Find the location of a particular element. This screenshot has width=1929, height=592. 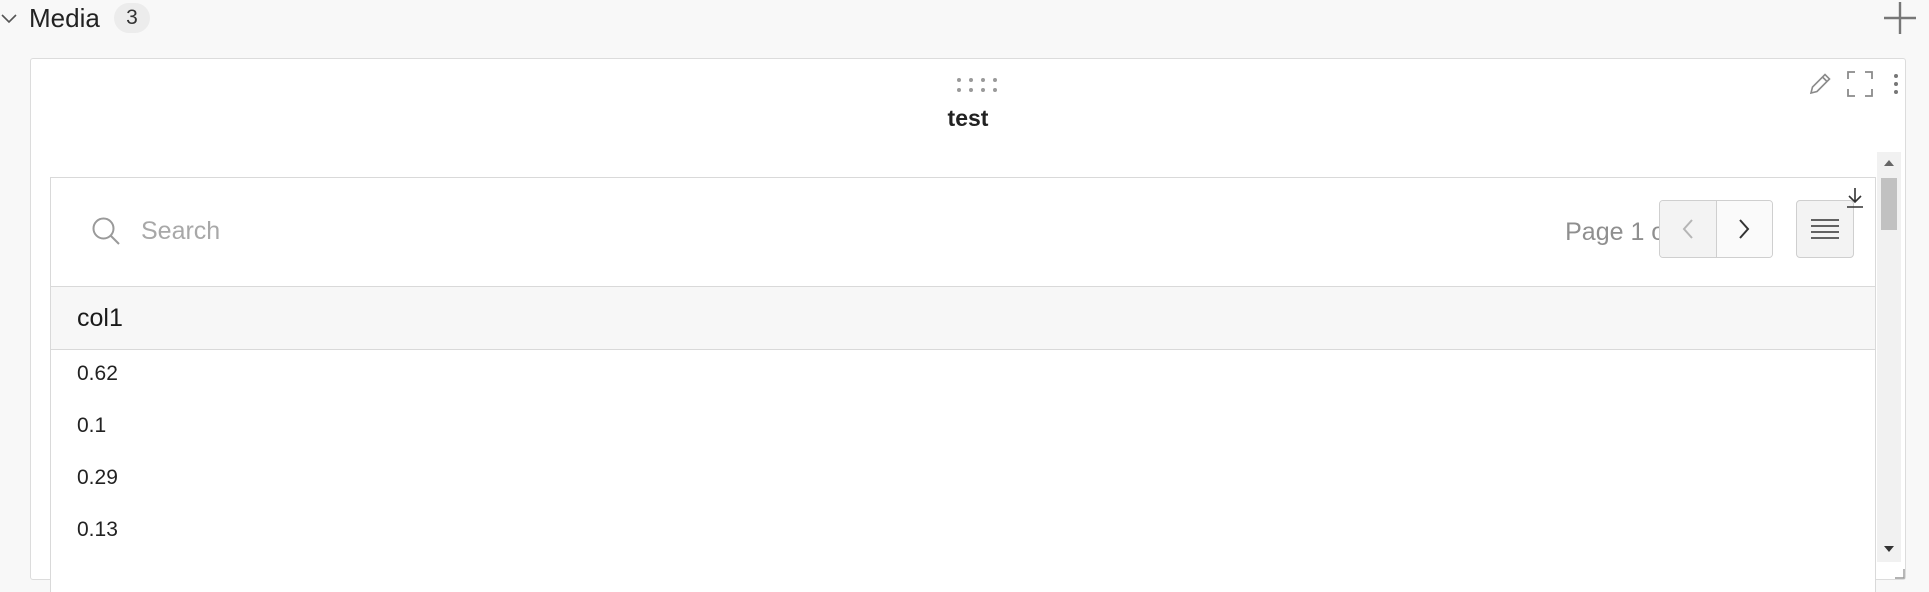

plus-icon is located at coordinates (1900, 18).